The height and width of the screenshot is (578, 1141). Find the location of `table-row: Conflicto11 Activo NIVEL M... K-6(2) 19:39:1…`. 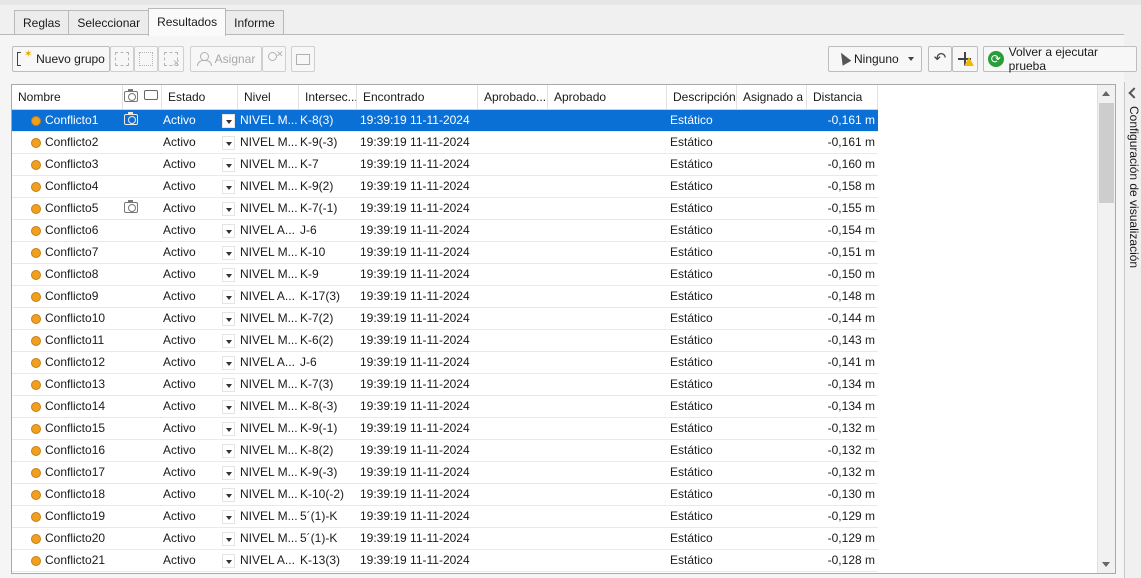

table-row: Conflicto11 Activo NIVEL M... K-6(2) 19:39:1… is located at coordinates (445, 341).